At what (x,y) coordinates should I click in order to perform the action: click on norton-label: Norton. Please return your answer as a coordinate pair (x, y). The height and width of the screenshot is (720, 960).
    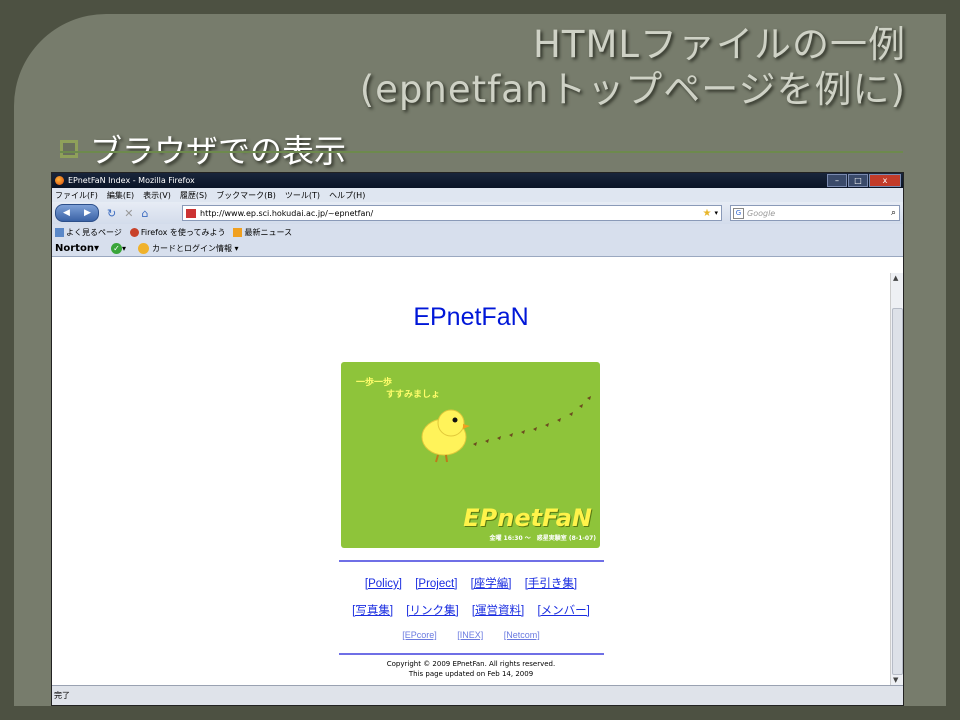
    Looking at the image, I should click on (74, 248).